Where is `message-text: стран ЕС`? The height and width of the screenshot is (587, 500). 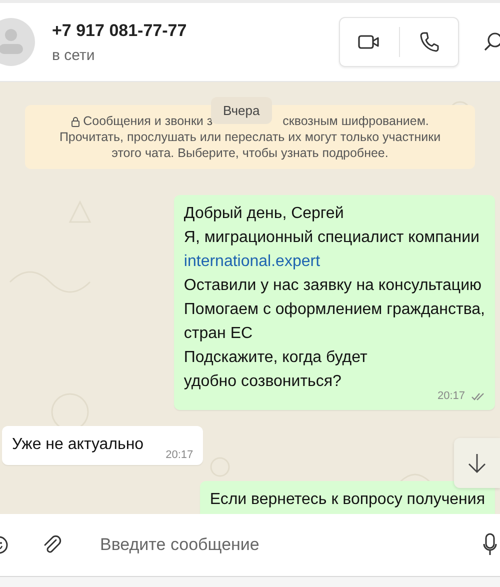 message-text: стран ЕС is located at coordinates (219, 334).